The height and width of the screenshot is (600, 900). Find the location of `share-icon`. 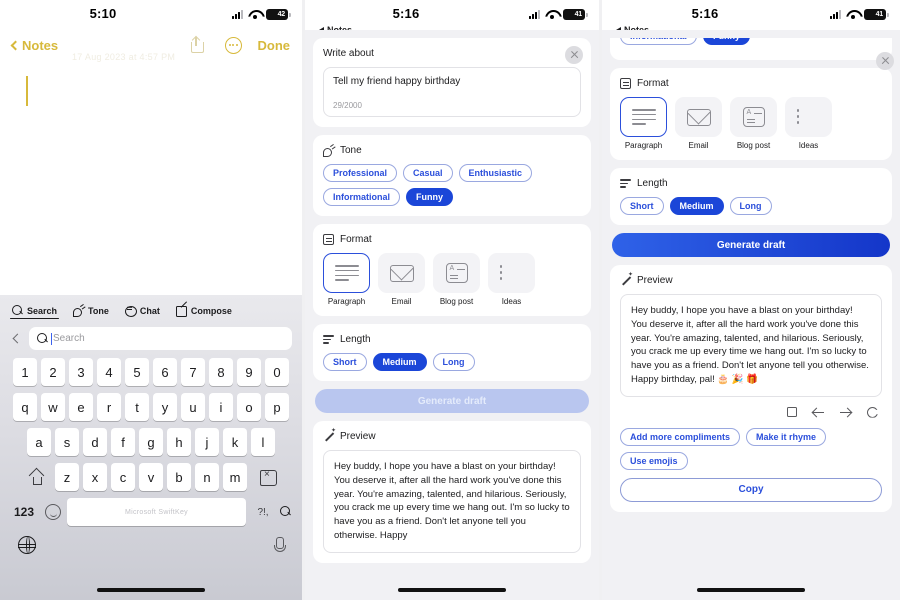

share-icon is located at coordinates (197, 44).